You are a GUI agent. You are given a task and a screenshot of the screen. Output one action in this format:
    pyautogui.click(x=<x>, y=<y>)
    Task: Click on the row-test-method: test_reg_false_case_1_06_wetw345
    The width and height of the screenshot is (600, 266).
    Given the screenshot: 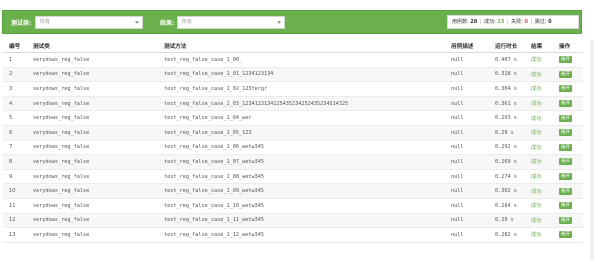 What is the action you would take?
    pyautogui.click(x=301, y=148)
    